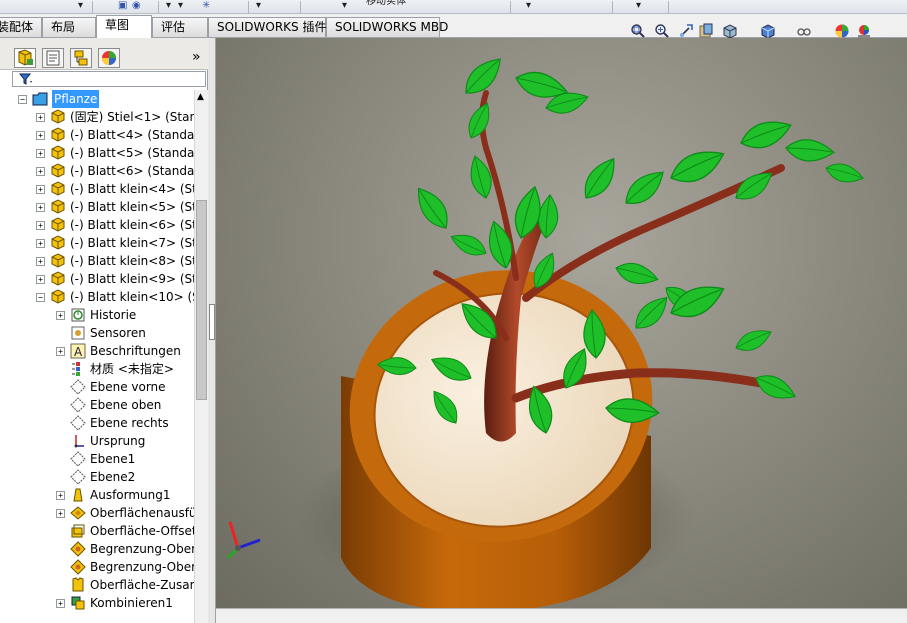  Describe the element at coordinates (730, 31) in the screenshot. I see `view-orientation-icon` at that location.